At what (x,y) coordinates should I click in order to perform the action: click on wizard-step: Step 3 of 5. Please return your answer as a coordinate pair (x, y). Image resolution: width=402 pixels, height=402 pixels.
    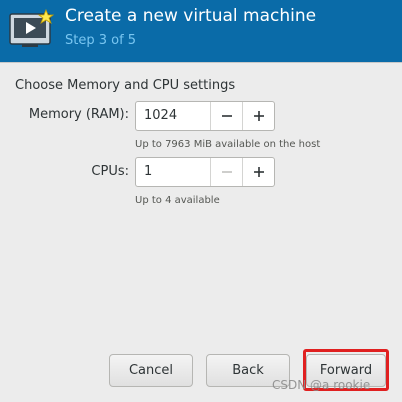
    Looking at the image, I should click on (101, 40).